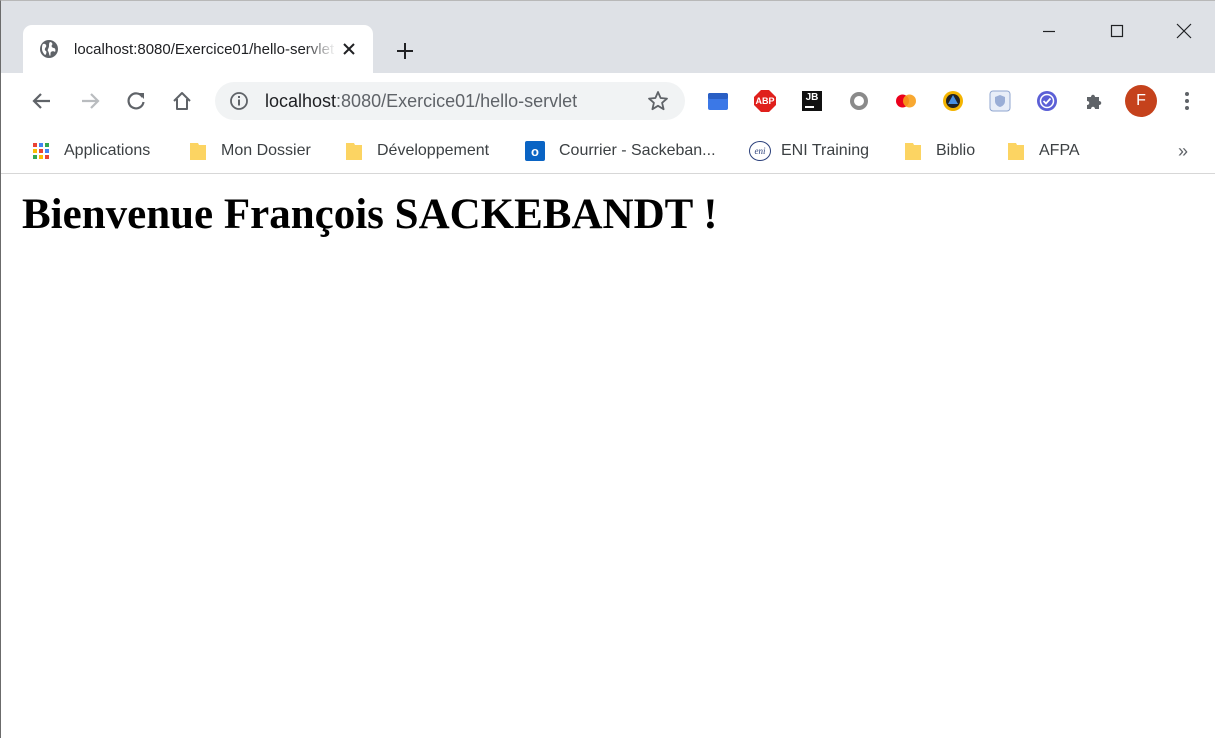  I want to click on globe-icon, so click(49, 49).